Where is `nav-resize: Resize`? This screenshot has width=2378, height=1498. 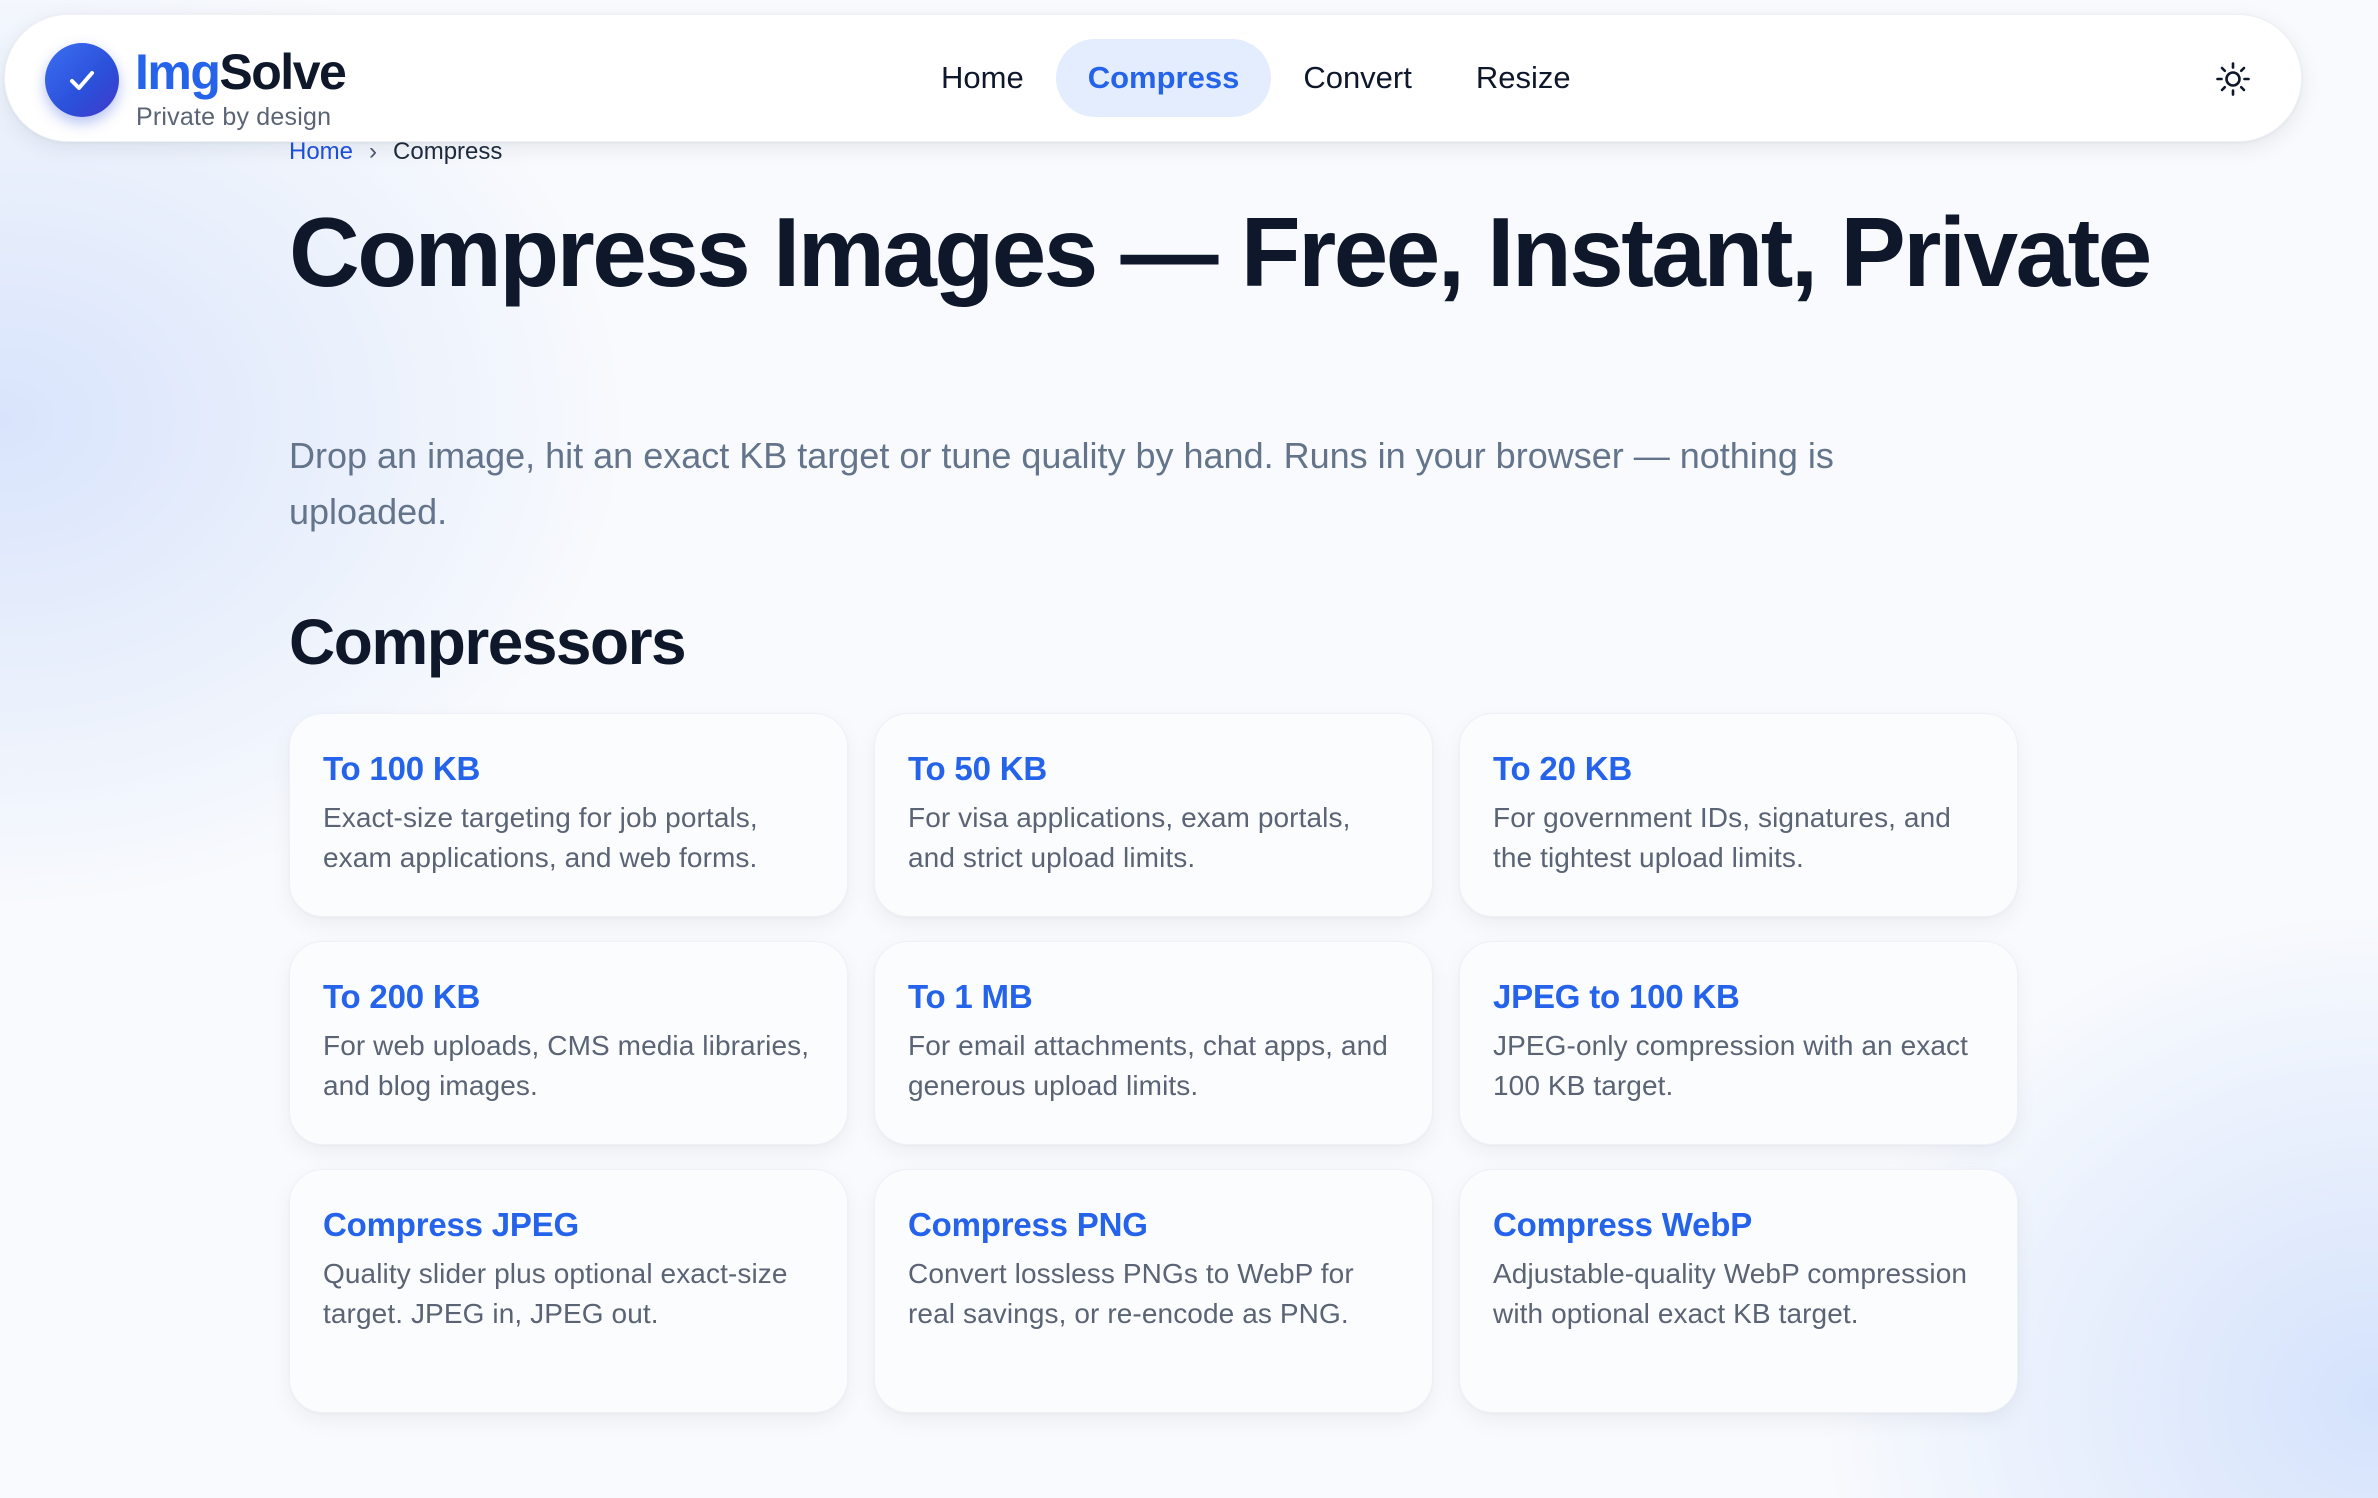
nav-resize: Resize is located at coordinates (1523, 78).